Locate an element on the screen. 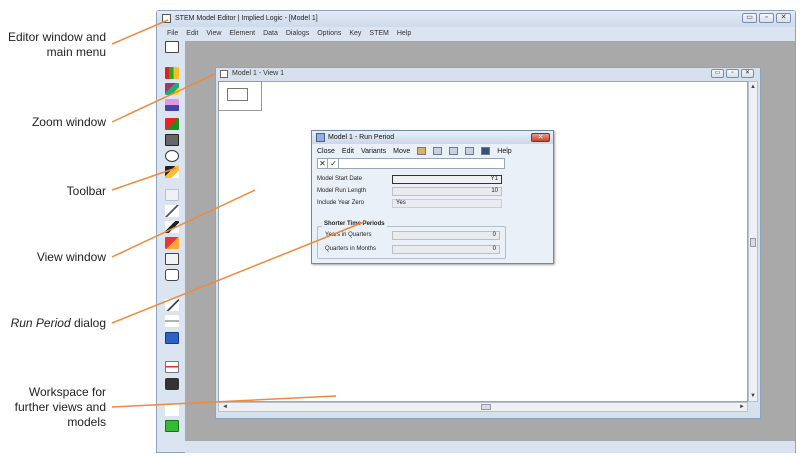  table-tool-icon is located at coordinates (172, 140).